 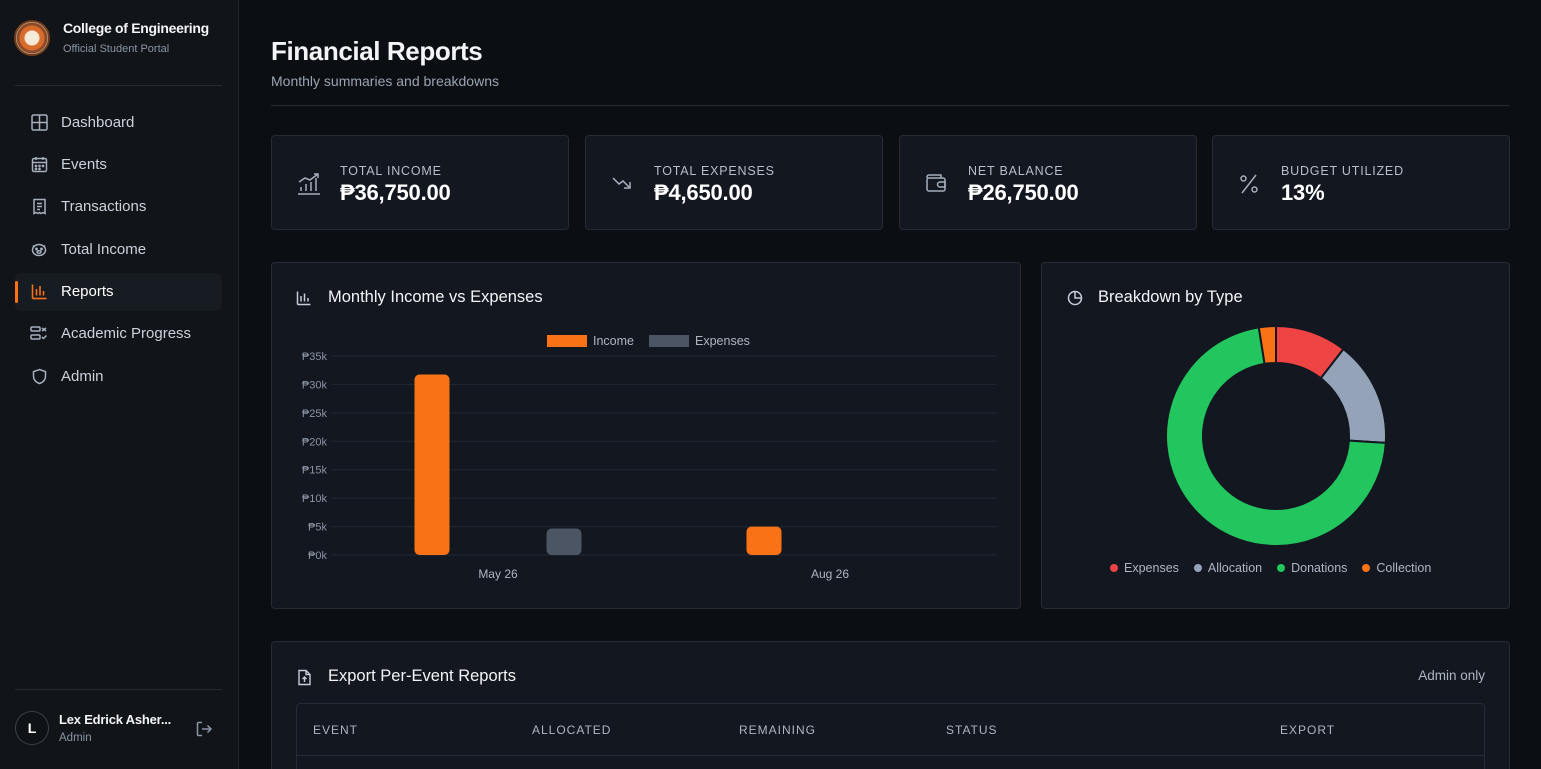 What do you see at coordinates (395, 192) in the screenshot?
I see `stat-value: ₱36,750.00` at bounding box center [395, 192].